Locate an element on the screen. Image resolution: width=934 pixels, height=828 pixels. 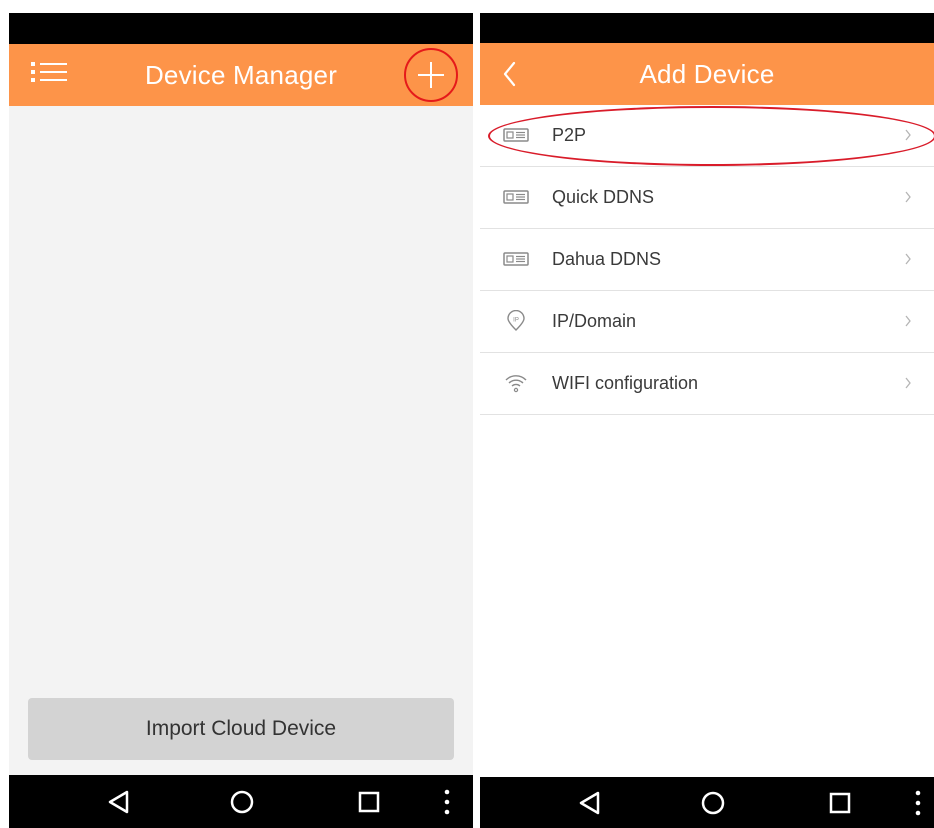
list-item-quick-ddns: Quick DDNS is located at coordinates (707, 198).